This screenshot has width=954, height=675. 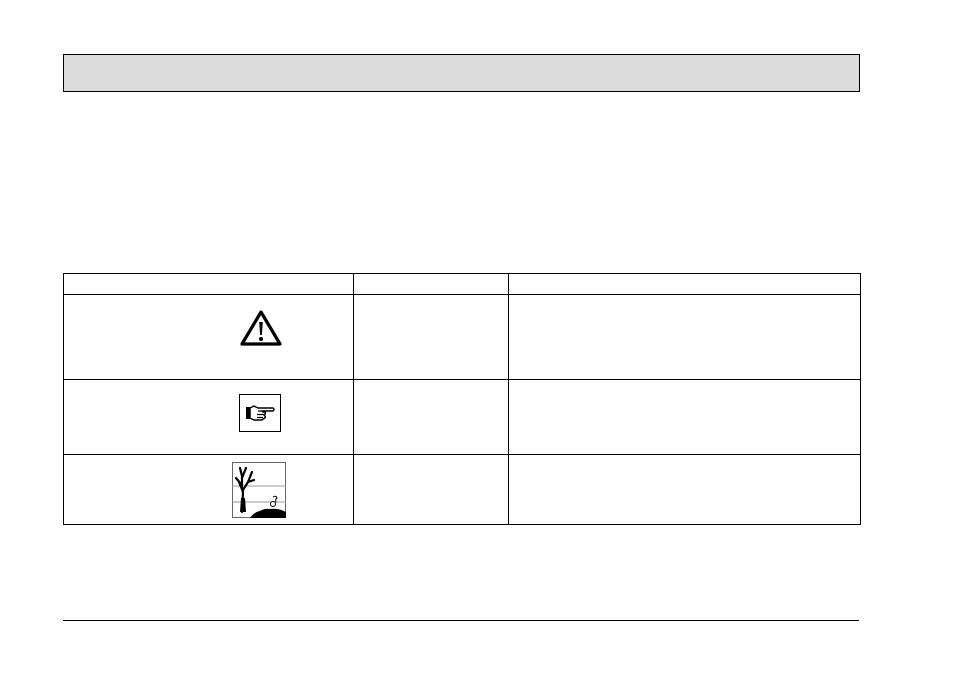 I want to click on table-header-row, so click(x=462, y=284).